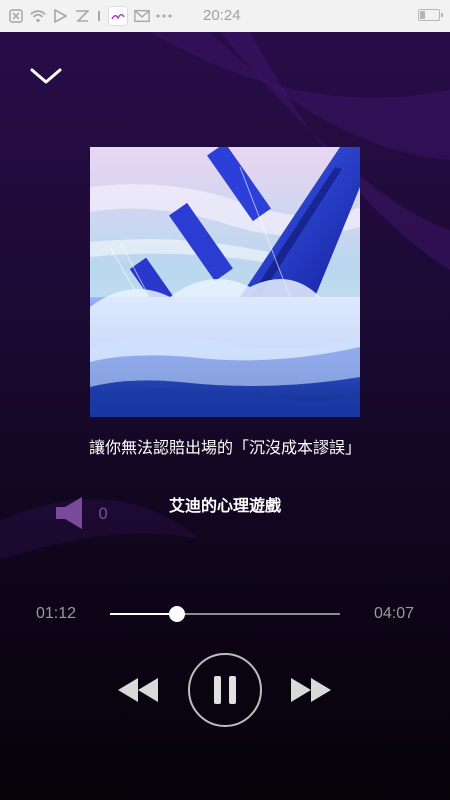 The height and width of the screenshot is (800, 450). Describe the element at coordinates (224, 505) in the screenshot. I see `artist-name: 艾迪的心理遊戲` at that location.